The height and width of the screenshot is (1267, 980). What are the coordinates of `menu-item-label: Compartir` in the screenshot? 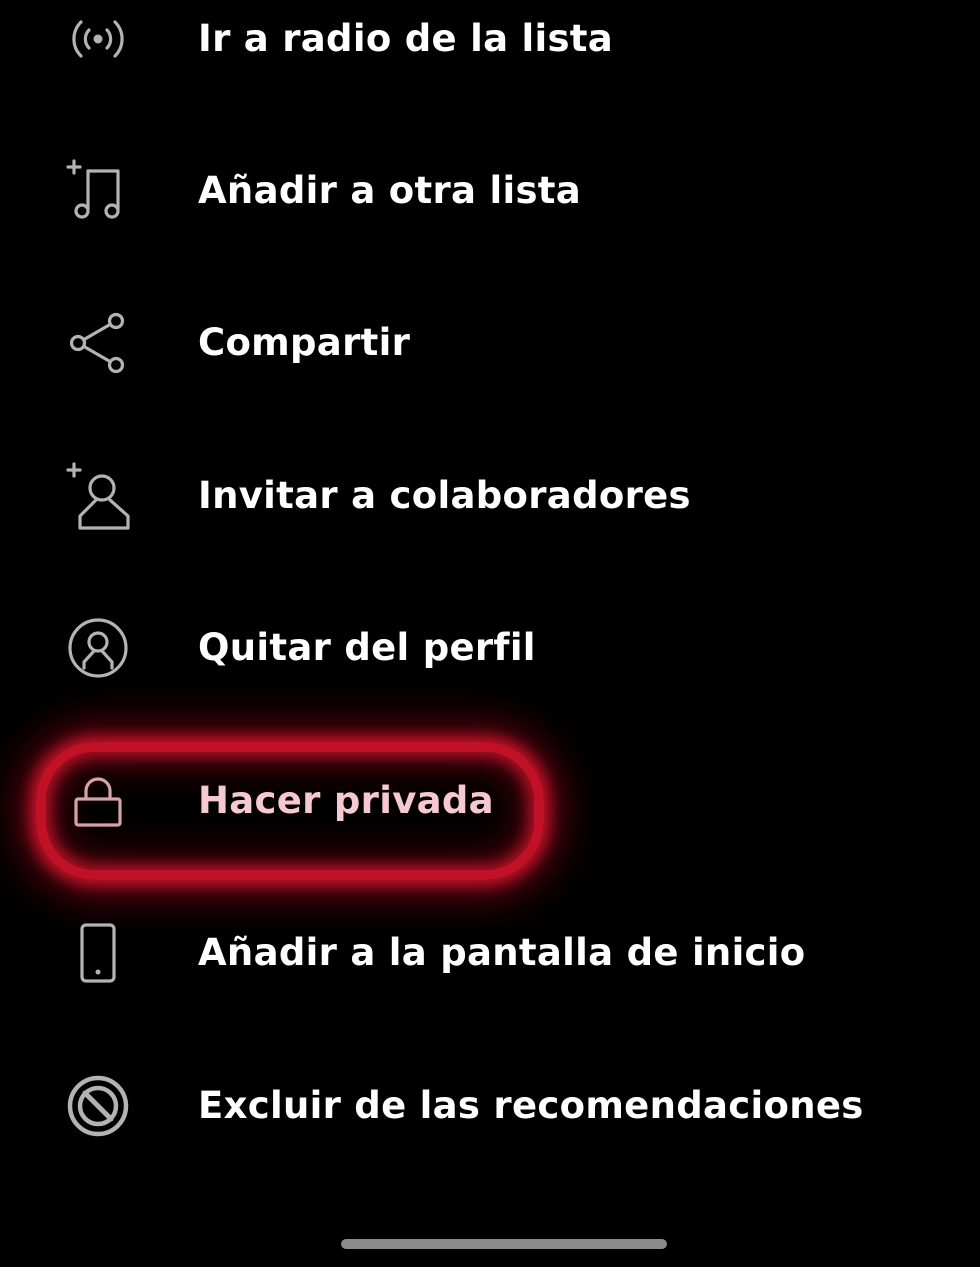 It's located at (304, 342).